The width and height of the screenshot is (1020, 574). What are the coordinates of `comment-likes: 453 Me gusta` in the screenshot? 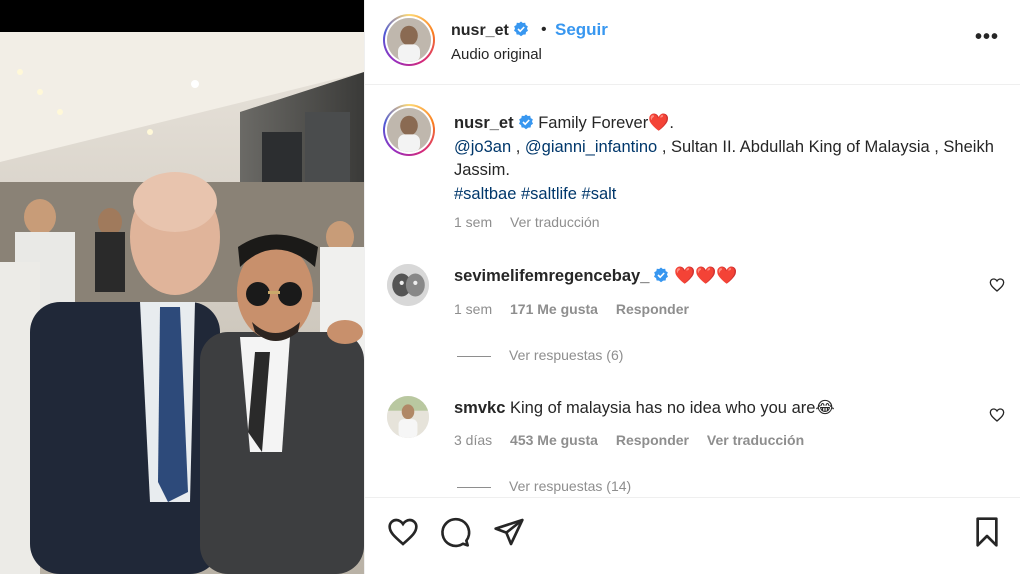 It's located at (554, 440).